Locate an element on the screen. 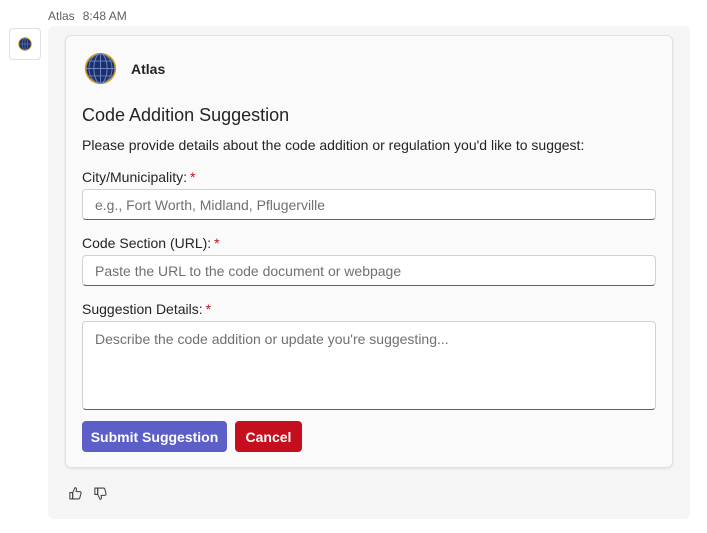  suggestion-details-label: Suggestion Details: * is located at coordinates (146, 309).